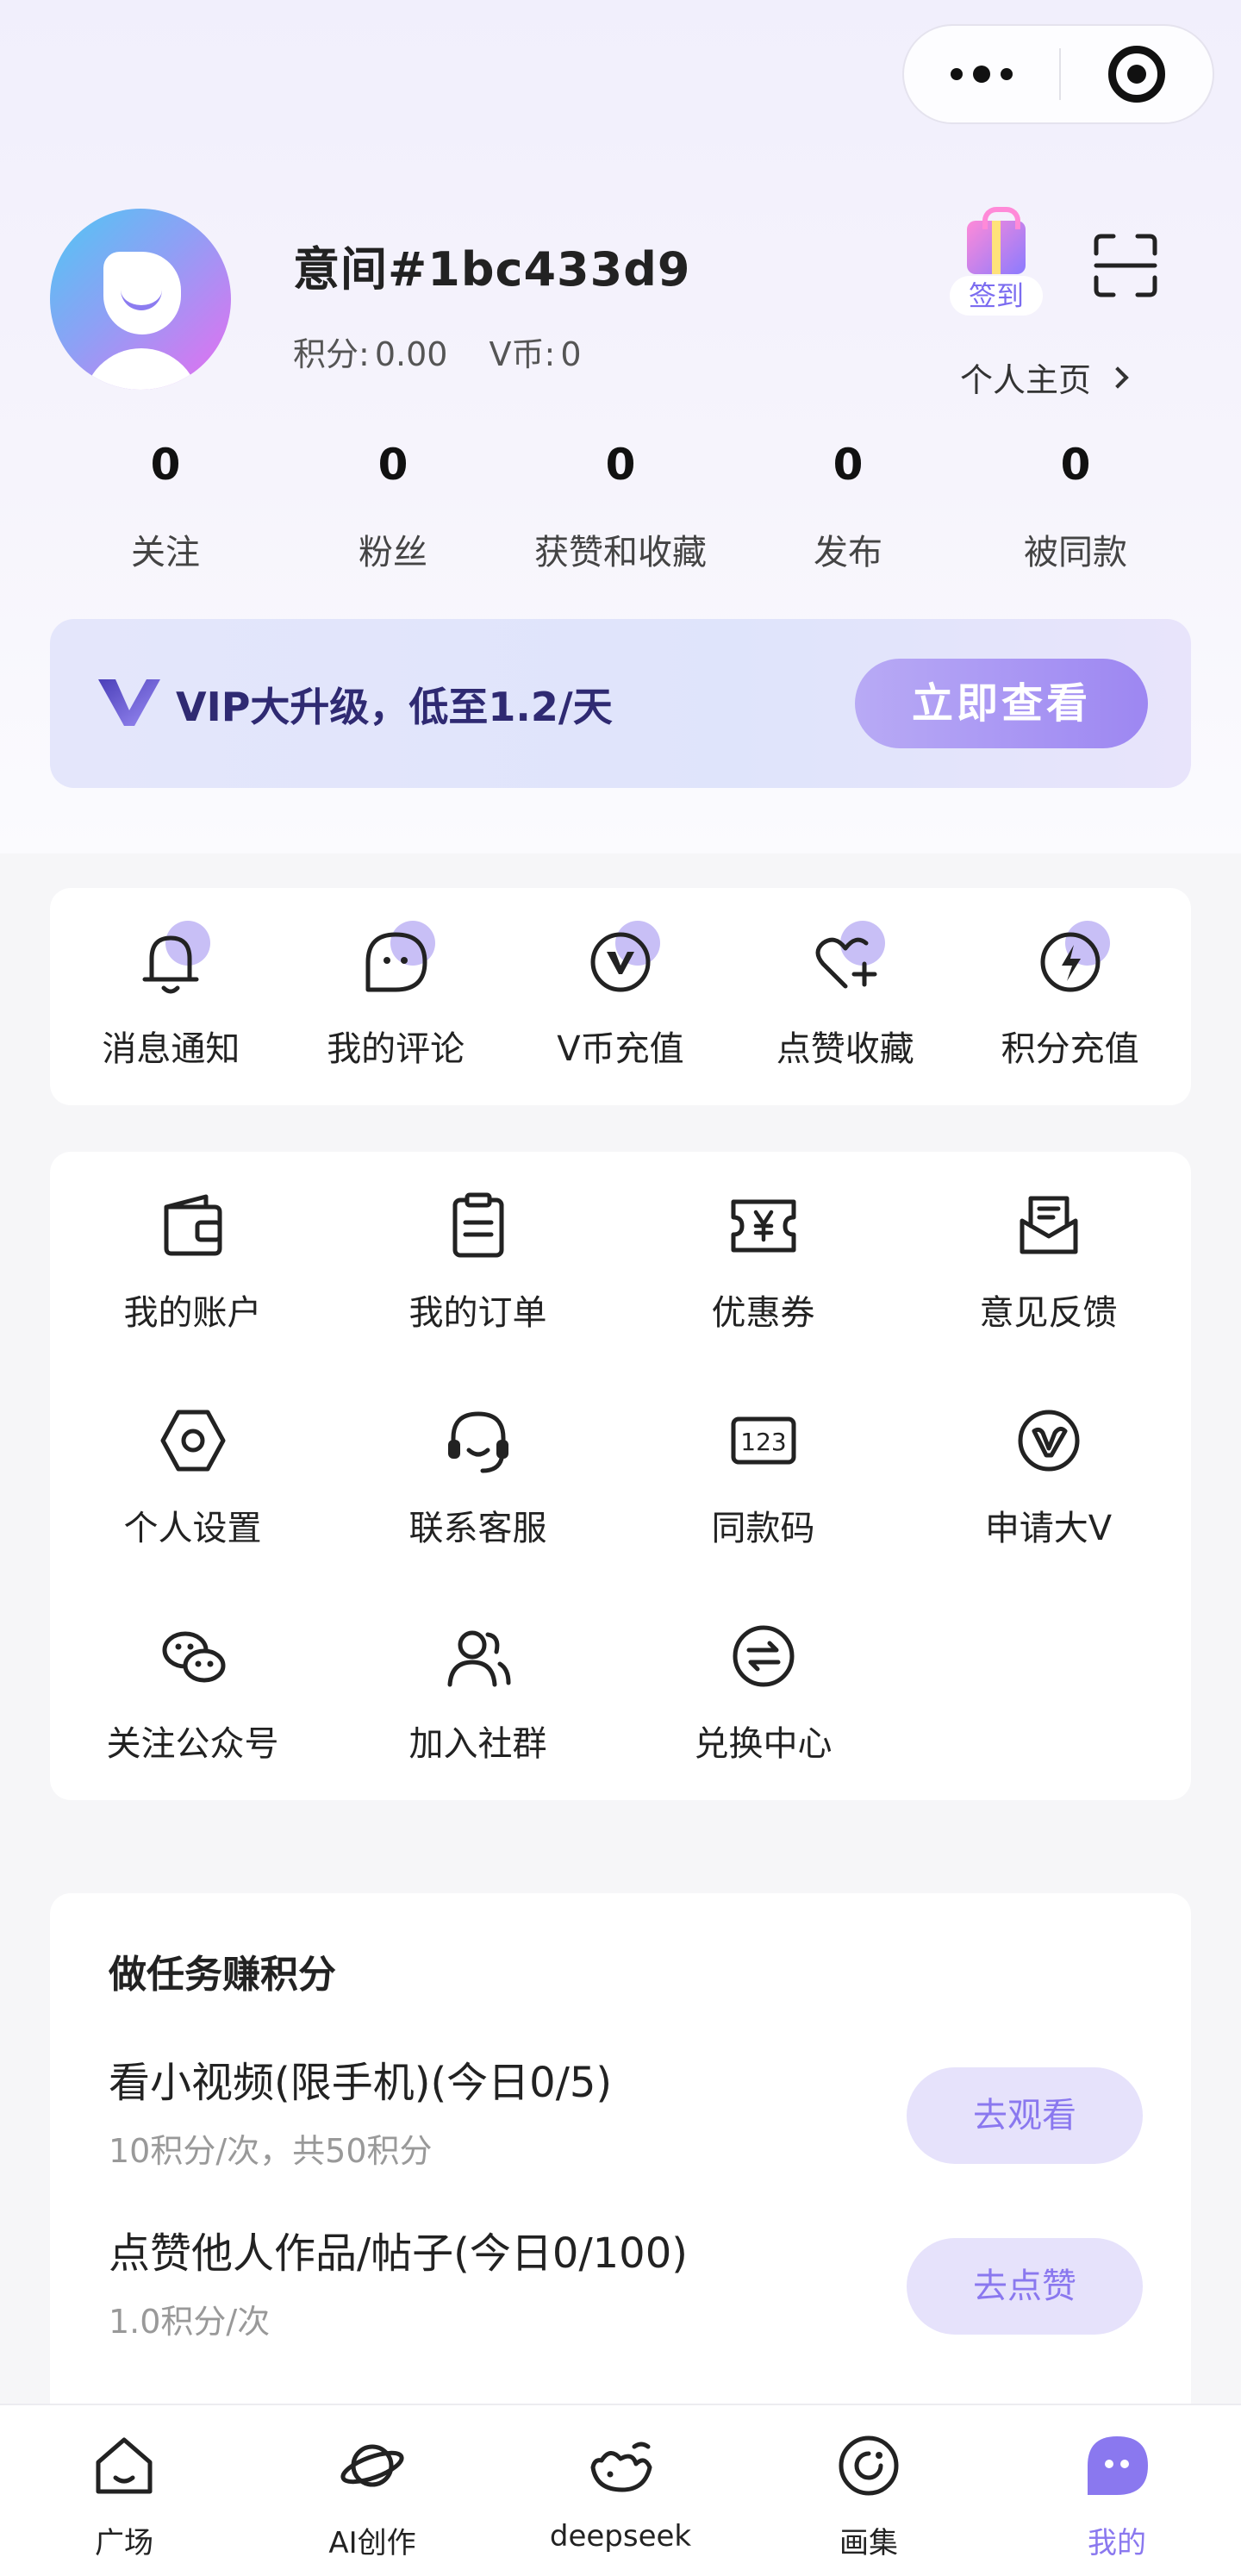 This screenshot has width=1241, height=2576. What do you see at coordinates (477, 1294) in the screenshot?
I see `service-my-orders: 我的订单` at bounding box center [477, 1294].